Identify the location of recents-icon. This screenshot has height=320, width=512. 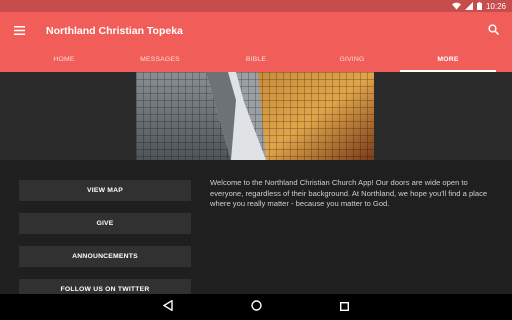
(344, 307).